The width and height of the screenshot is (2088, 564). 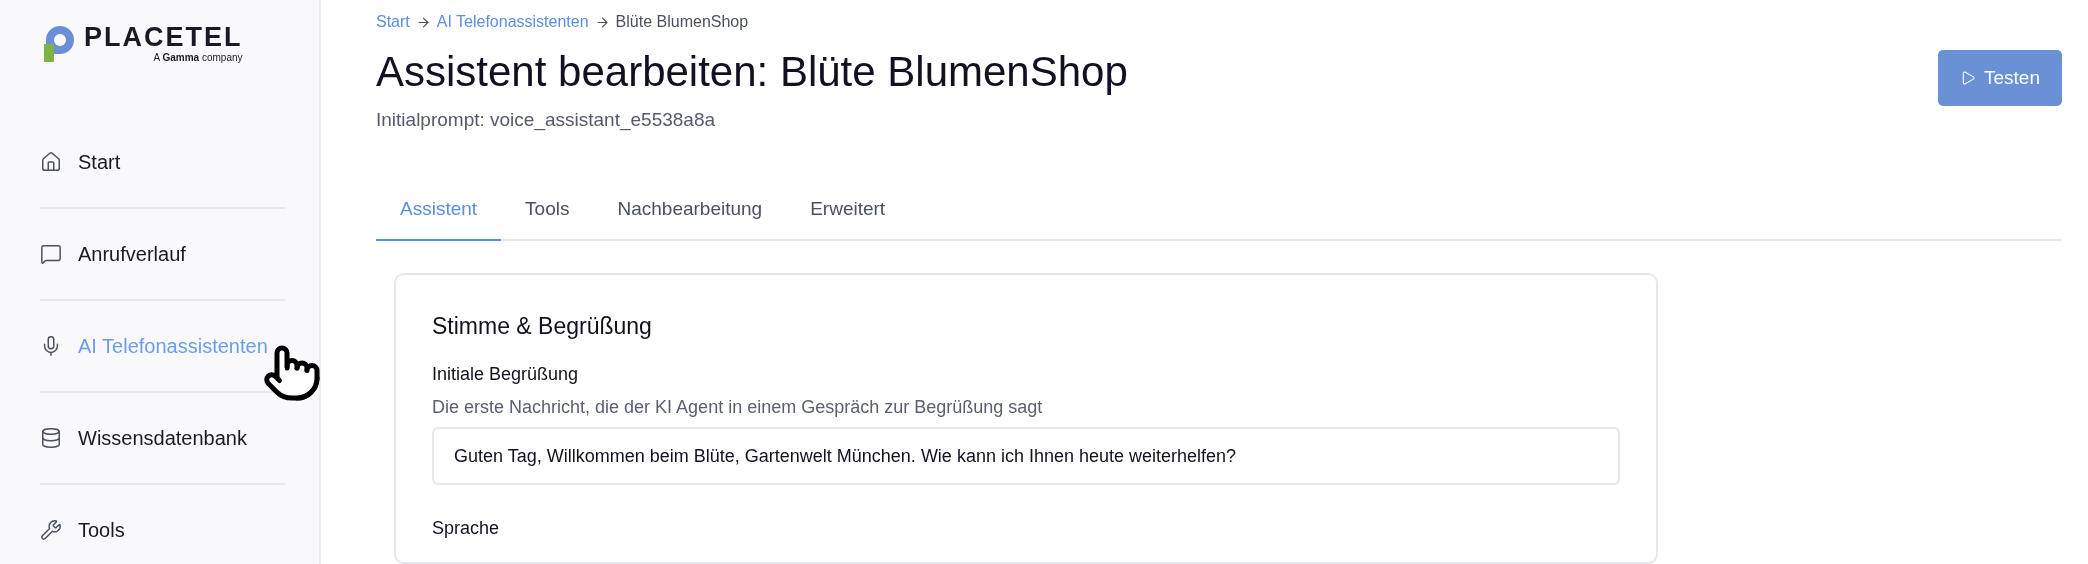 I want to click on tab: Erweitert, so click(x=848, y=210).